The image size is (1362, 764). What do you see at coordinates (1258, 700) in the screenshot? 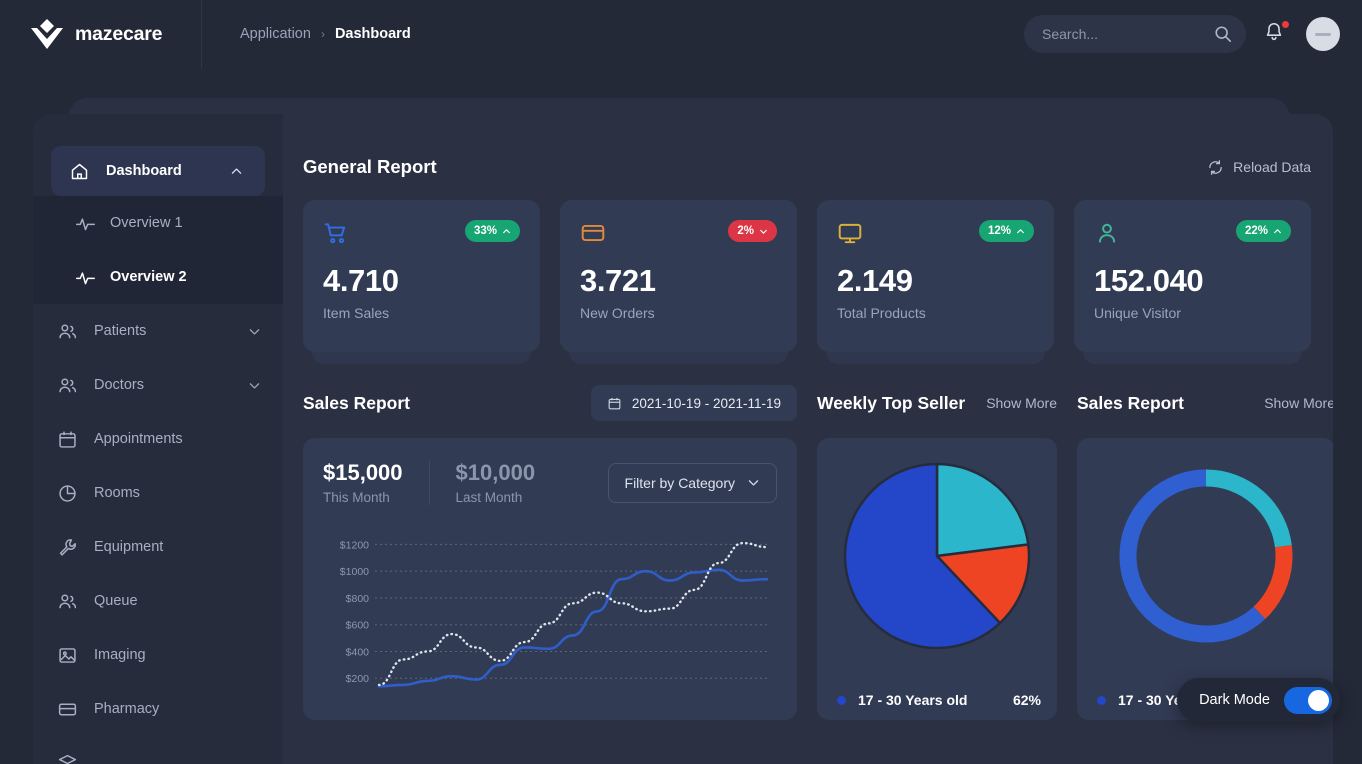
I see `dark-mode-toggle: Dark Mode` at bounding box center [1258, 700].